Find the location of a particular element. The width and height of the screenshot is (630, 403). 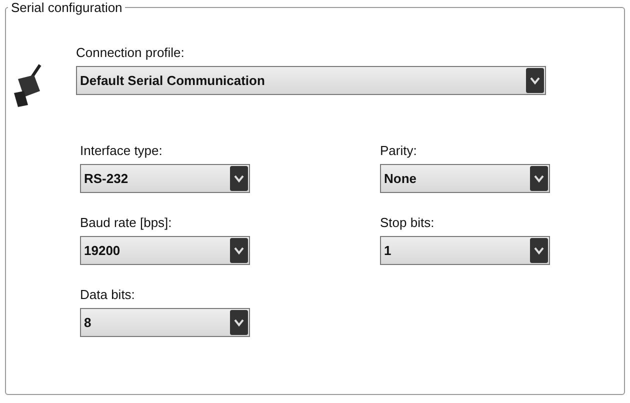

dropdown: 8 is located at coordinates (165, 322).